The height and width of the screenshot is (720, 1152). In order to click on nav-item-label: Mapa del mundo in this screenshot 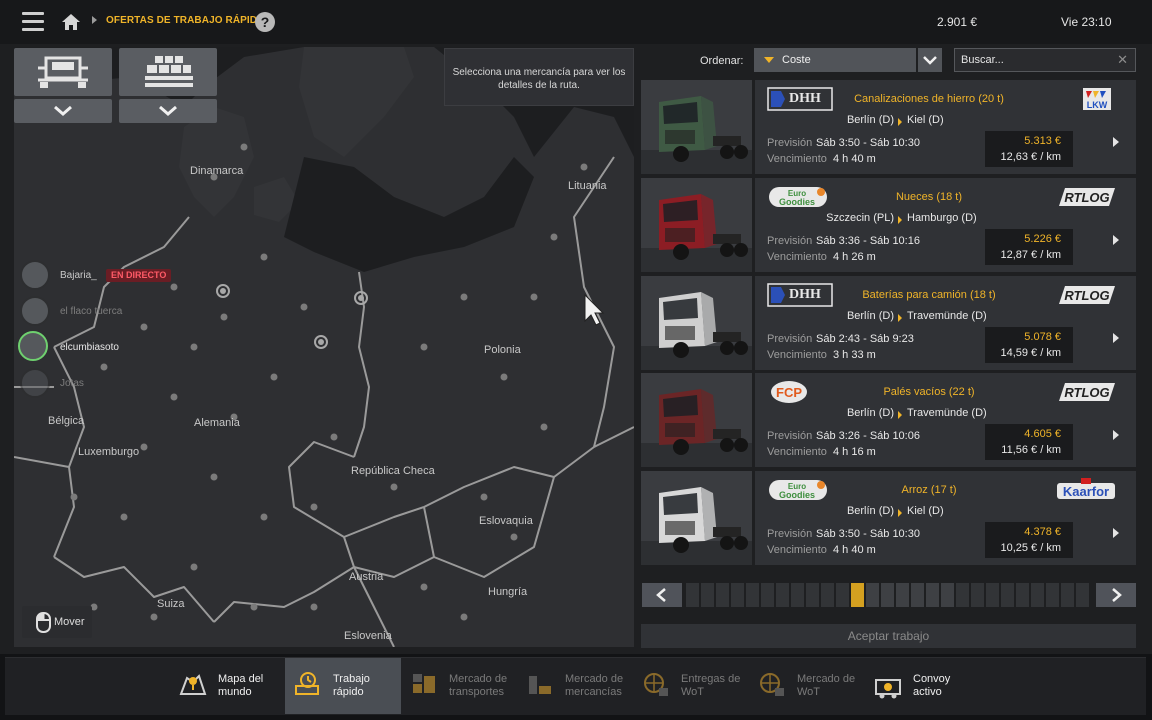, I will do `click(241, 685)`.